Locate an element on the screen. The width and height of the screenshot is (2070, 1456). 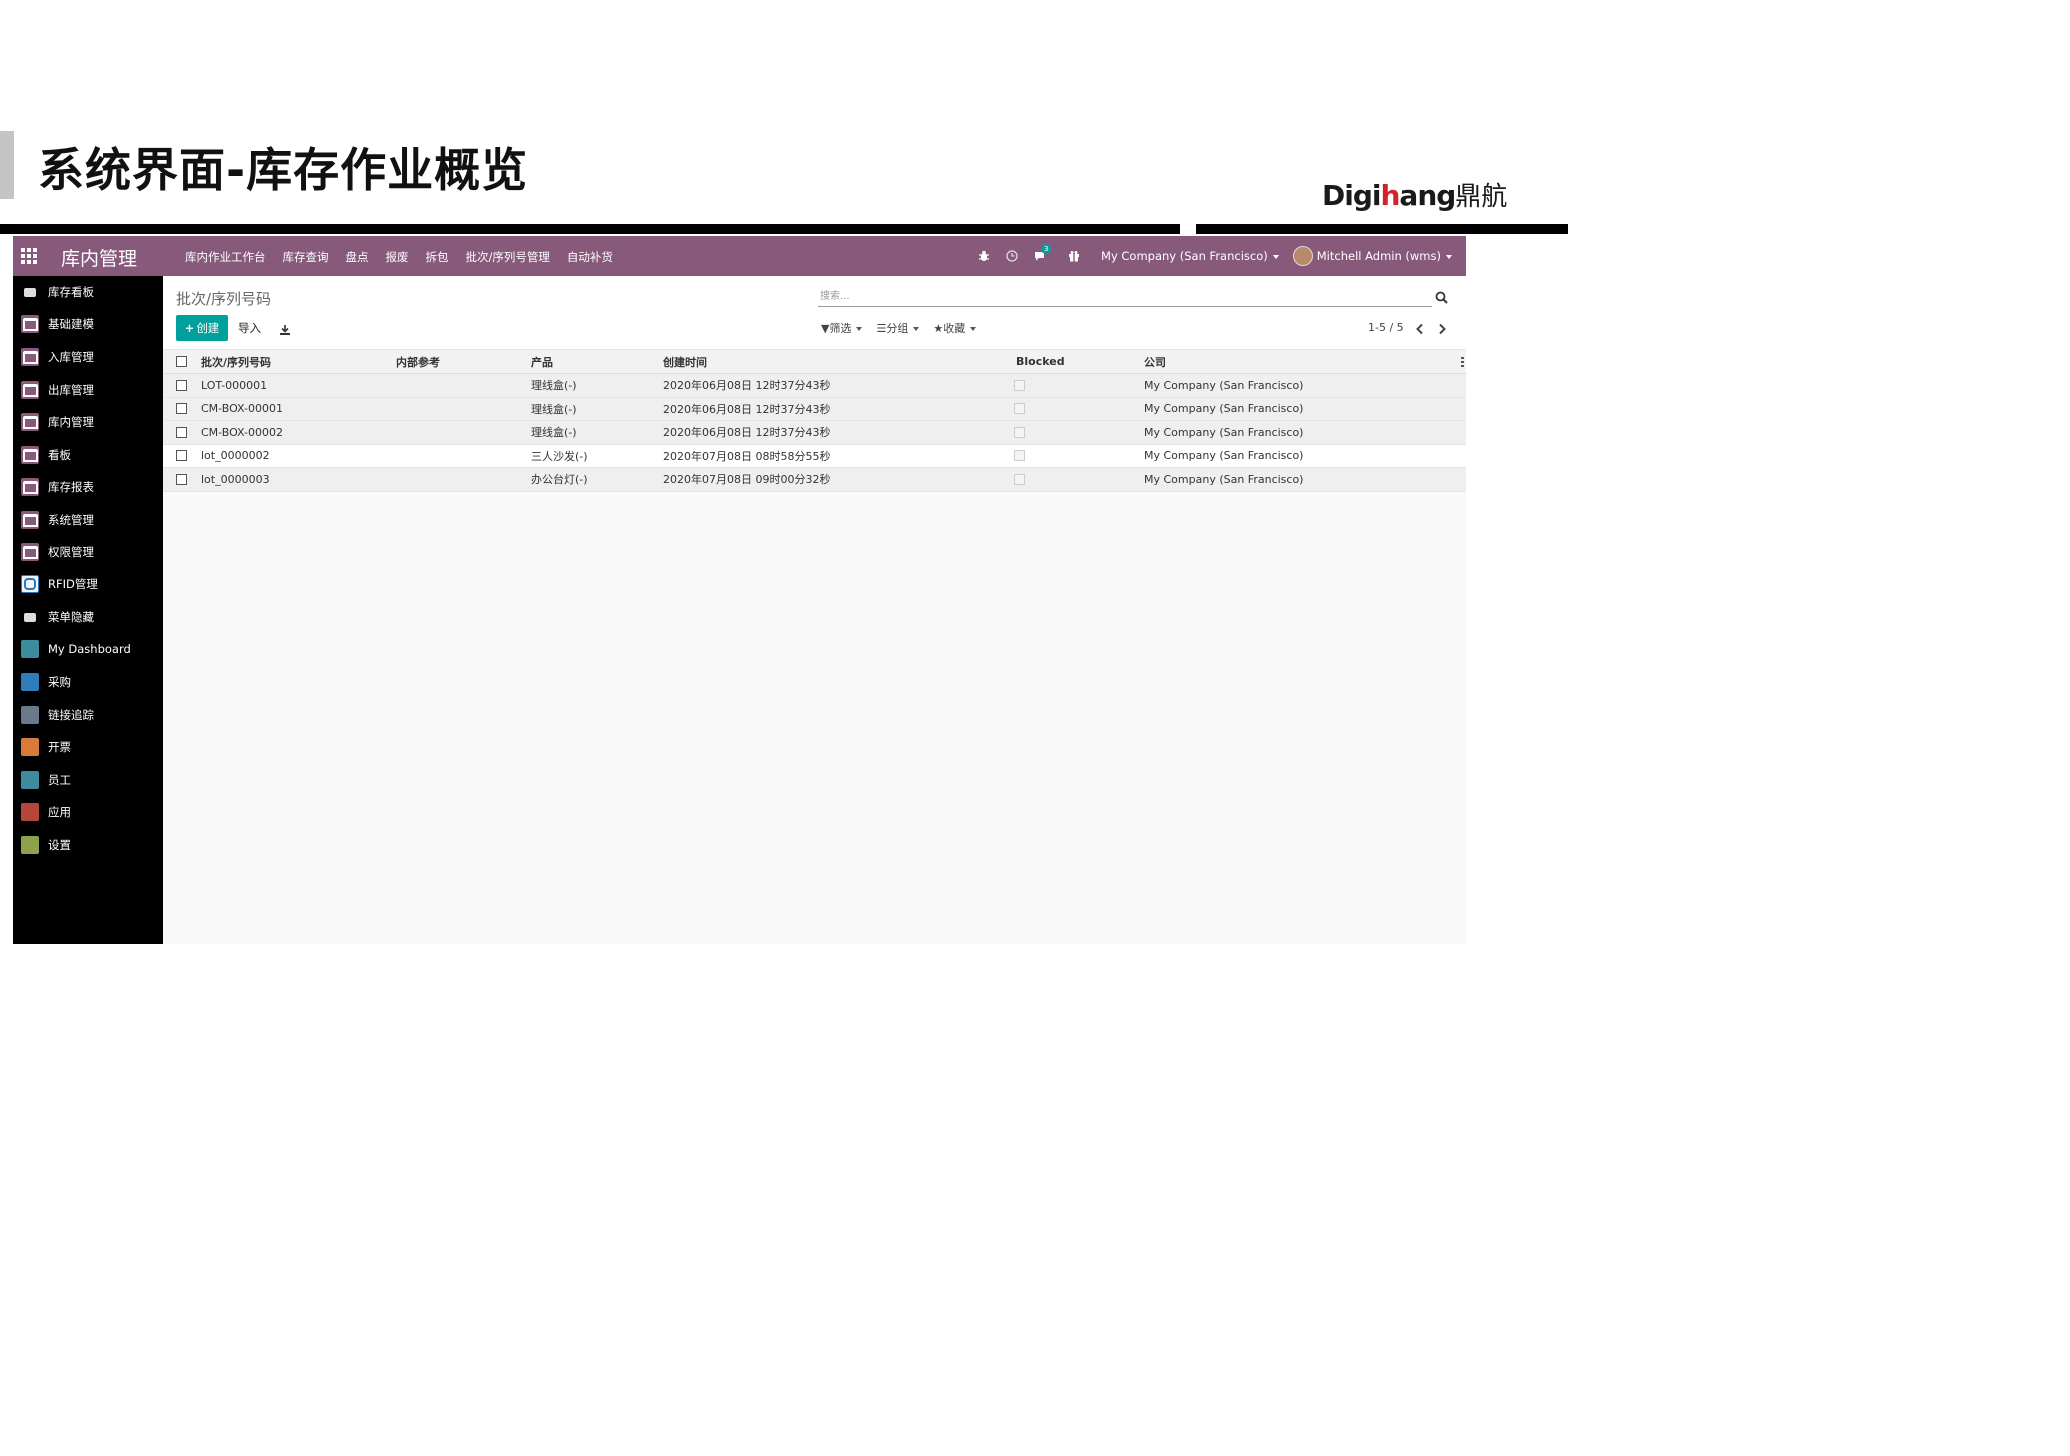
slide-accent-bar is located at coordinates (7, 165).